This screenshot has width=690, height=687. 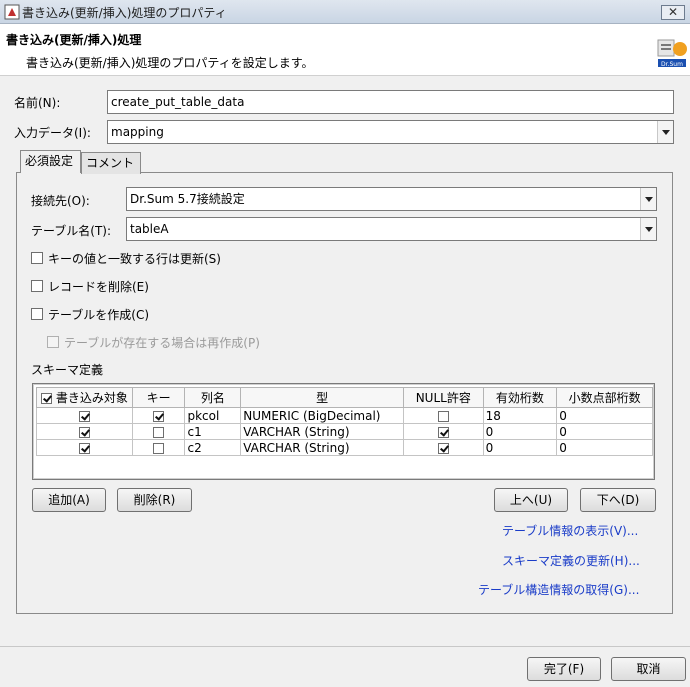 What do you see at coordinates (170, 63) in the screenshot?
I see `header-description: 書き込み(更新/挿入)処理のプロパティを設定します。` at bounding box center [170, 63].